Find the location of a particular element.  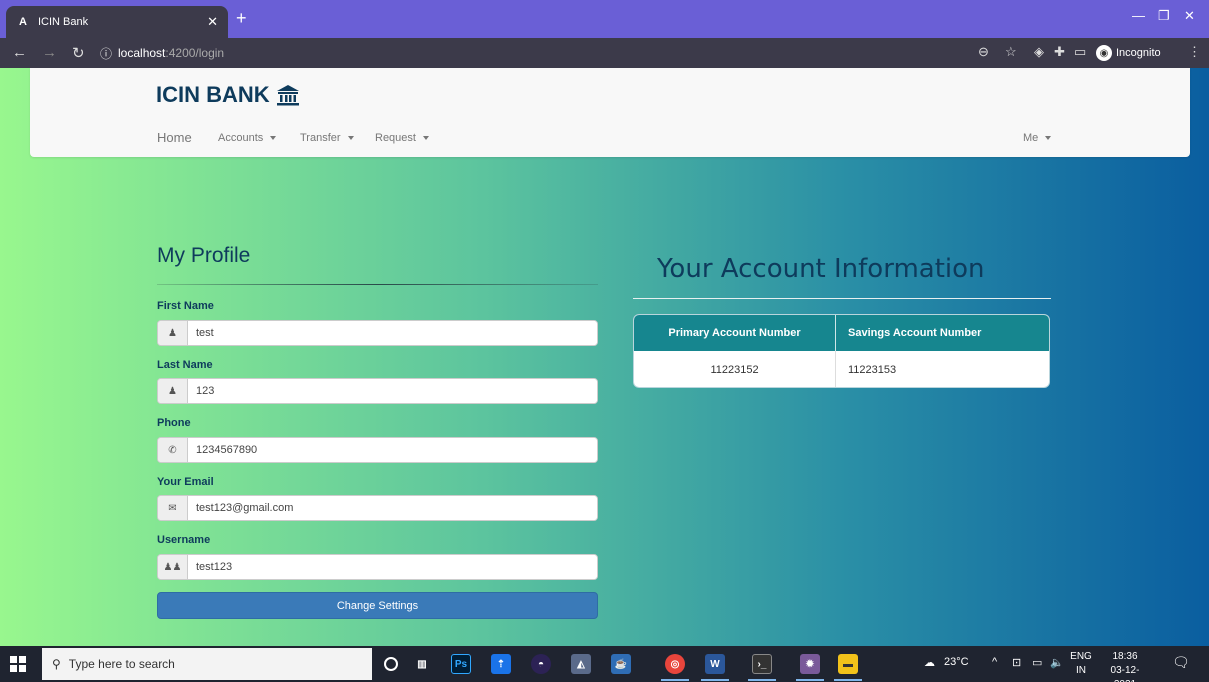

users-icon: ♟♟ is located at coordinates (173, 567).